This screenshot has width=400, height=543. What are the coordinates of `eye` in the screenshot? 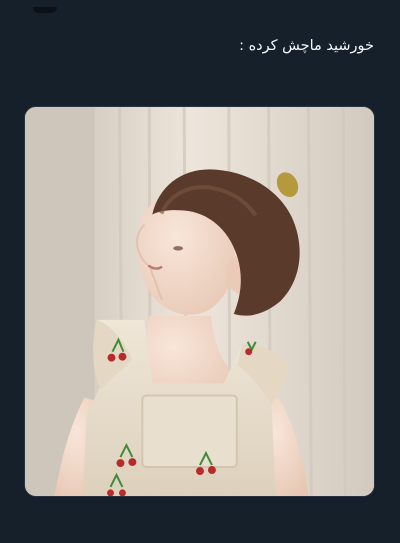 It's located at (178, 248).